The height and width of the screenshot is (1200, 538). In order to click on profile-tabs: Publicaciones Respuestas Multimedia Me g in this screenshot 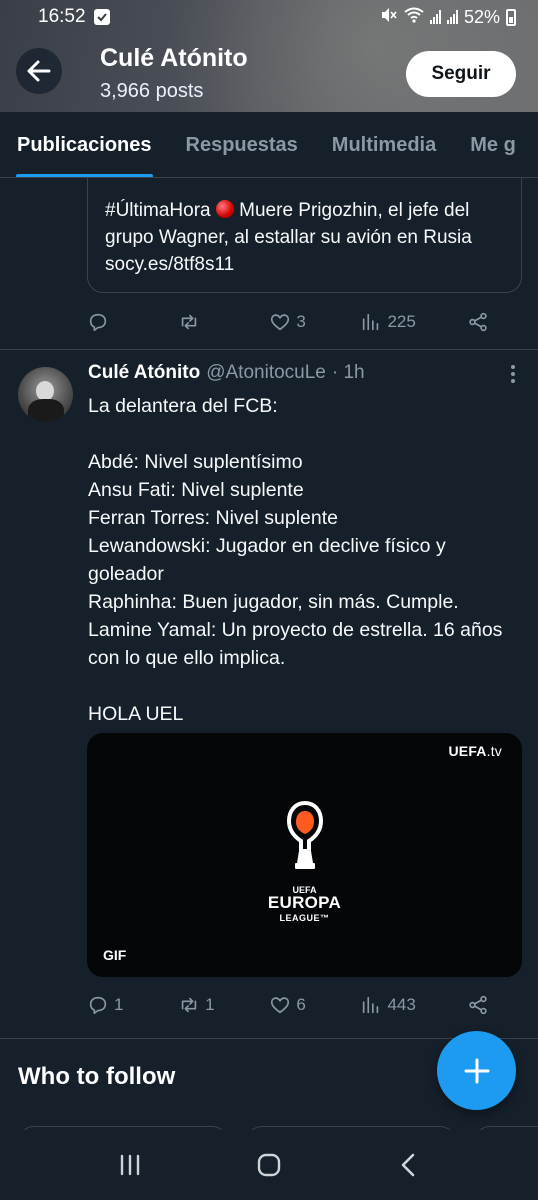, I will do `click(269, 145)`.